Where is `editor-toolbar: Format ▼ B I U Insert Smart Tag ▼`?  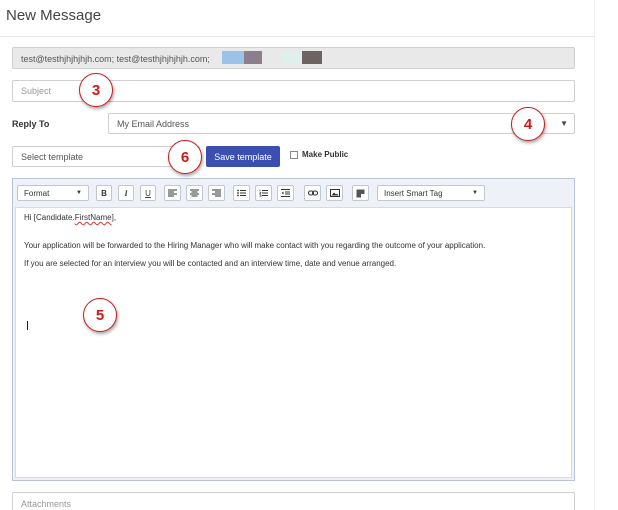 editor-toolbar: Format ▼ B I U Insert Smart Tag ▼ is located at coordinates (293, 193).